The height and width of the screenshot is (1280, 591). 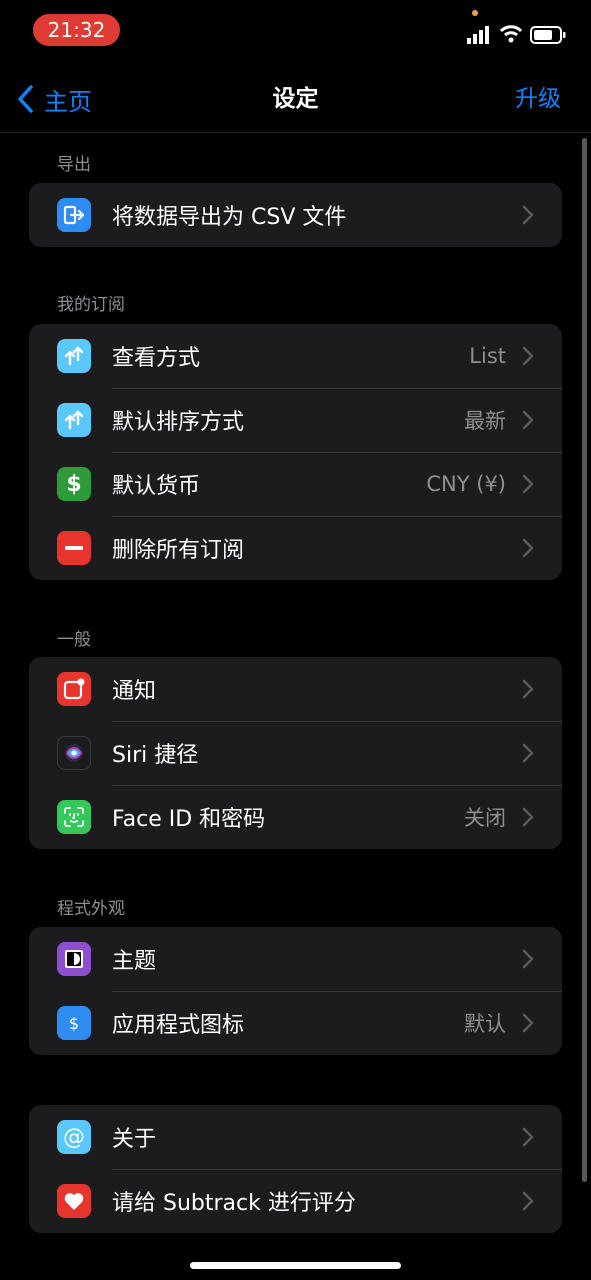 I want to click on upgrade-button: 升级, so click(x=538, y=99).